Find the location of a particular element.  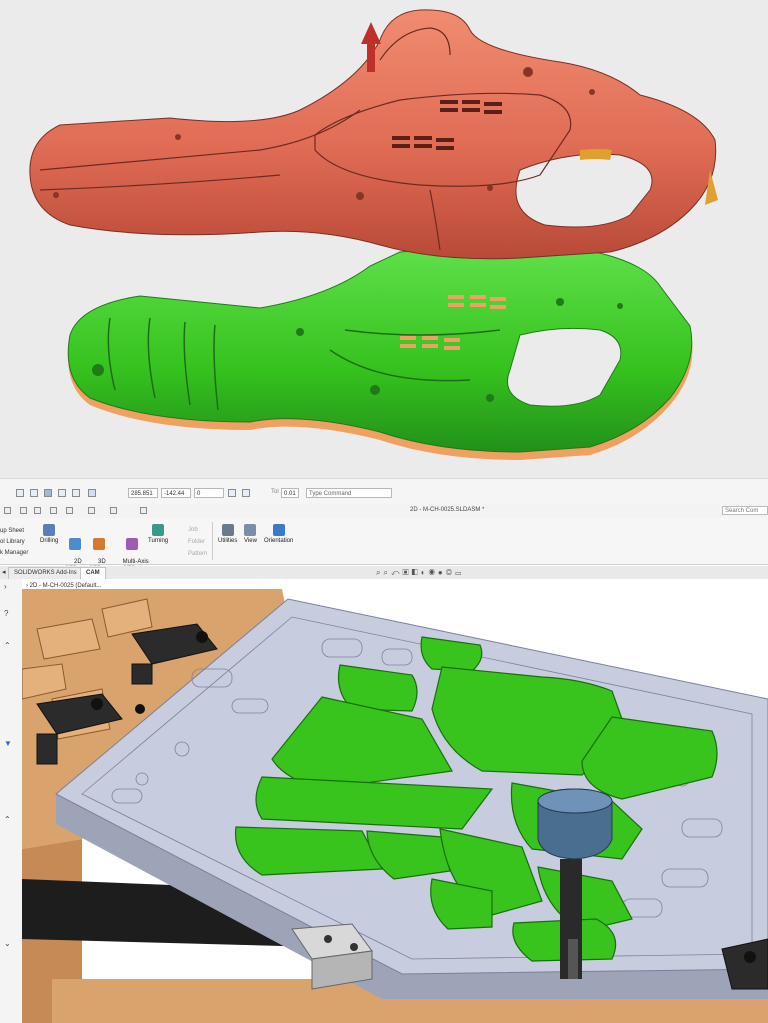

scroll-down-icon: ⌄ is located at coordinates (7, 943).